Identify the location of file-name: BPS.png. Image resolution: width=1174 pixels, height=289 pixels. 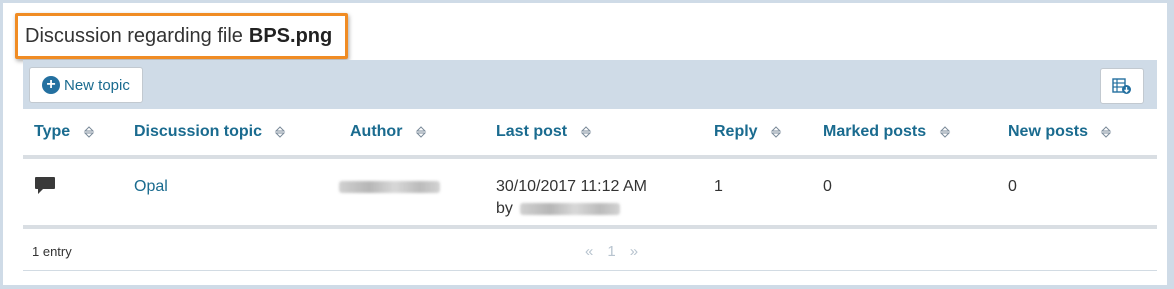
(290, 35).